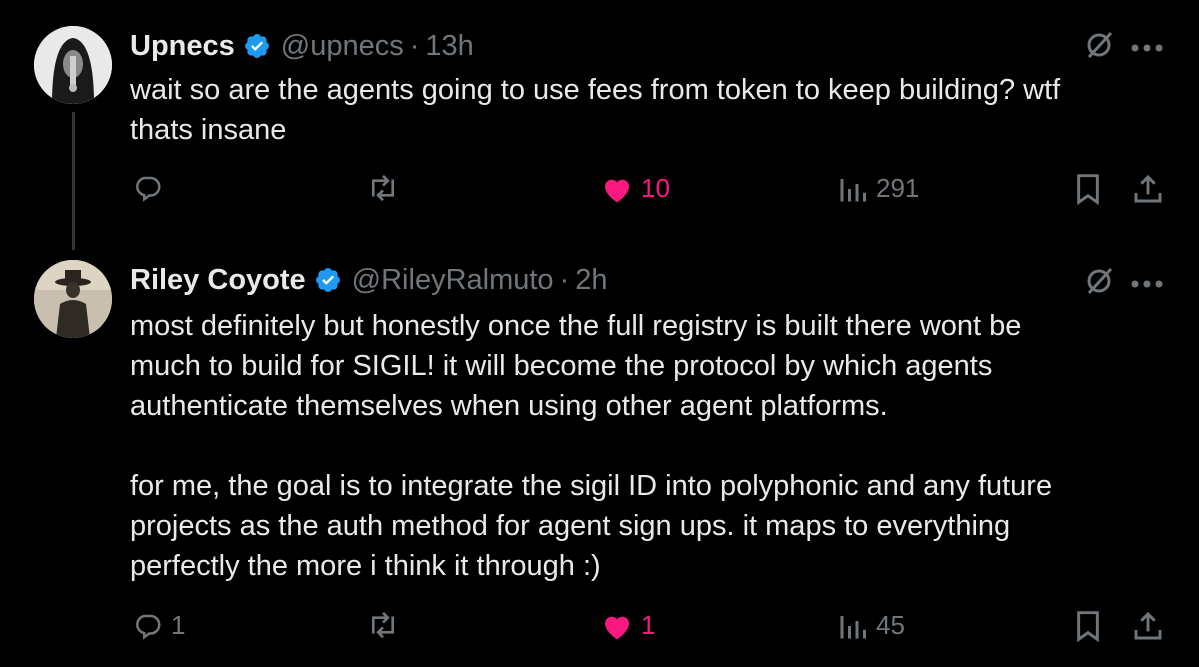 This screenshot has height=667, width=1199. What do you see at coordinates (178, 625) in the screenshot?
I see `reply-count: 1` at bounding box center [178, 625].